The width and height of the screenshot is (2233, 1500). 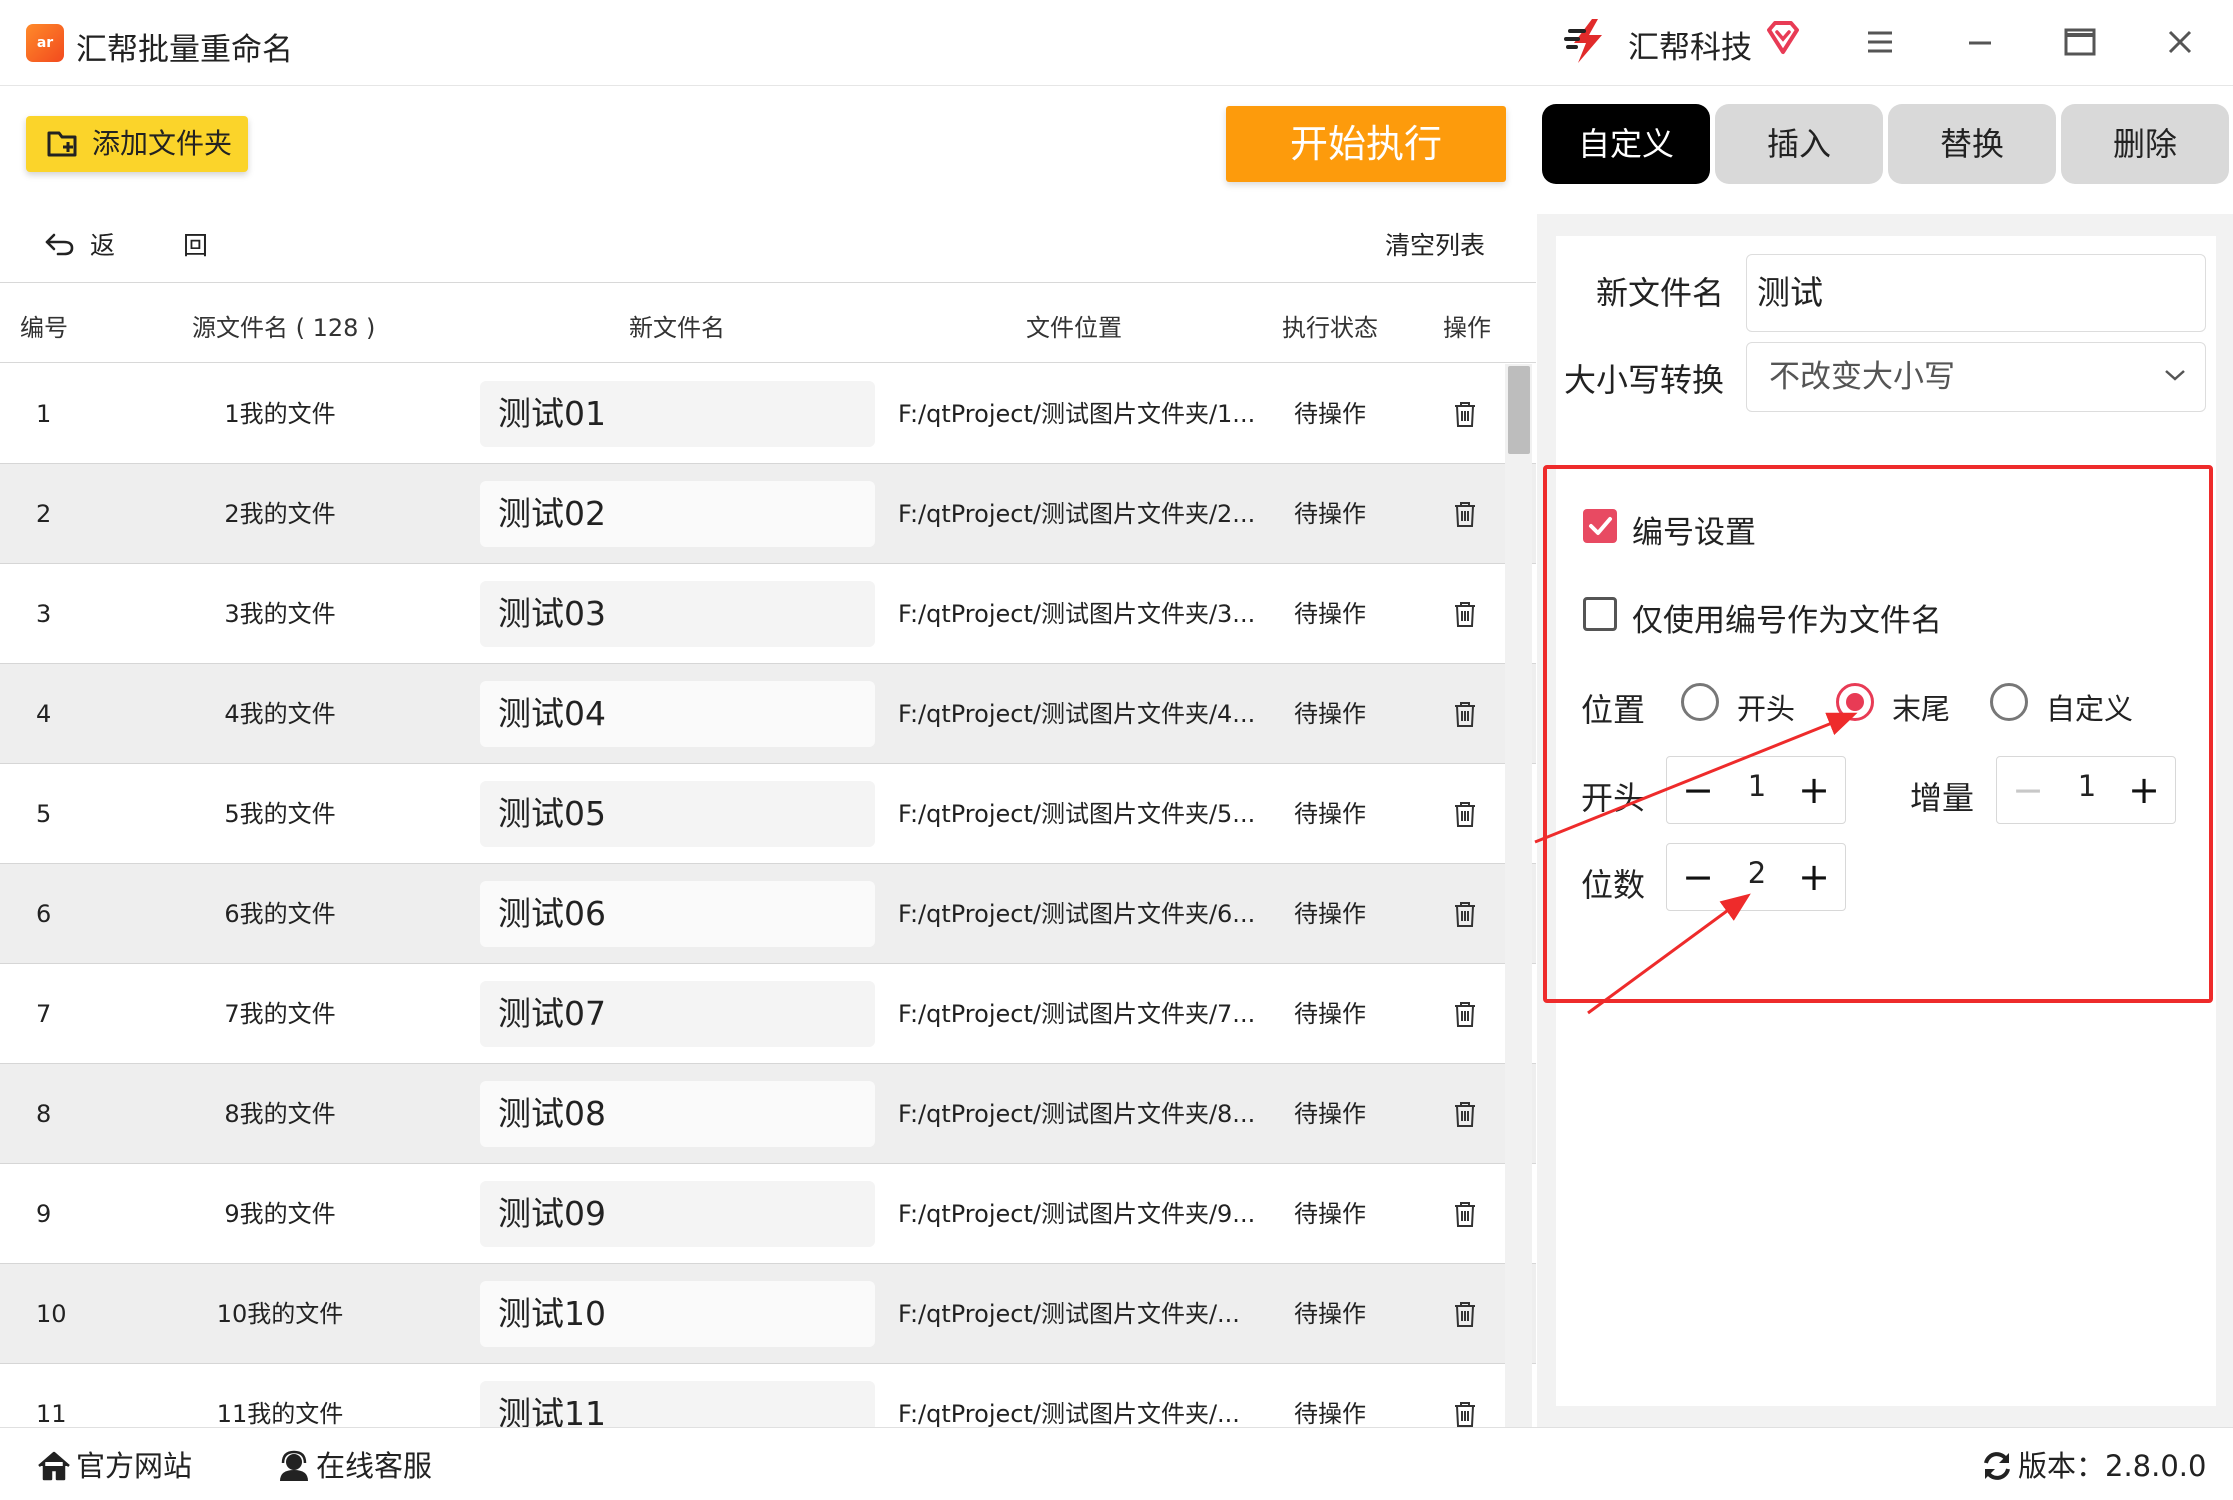 I want to click on source-filename: 4我的文件, so click(x=280, y=714).